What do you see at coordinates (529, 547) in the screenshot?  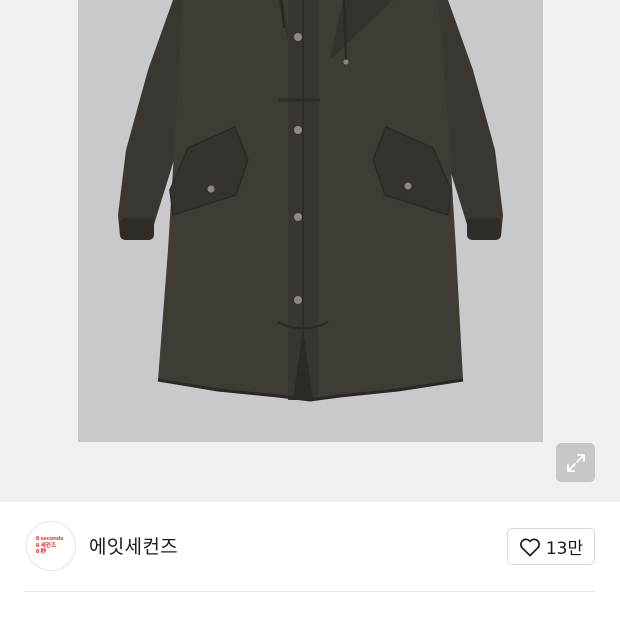 I see `heart-outline-icon` at bounding box center [529, 547].